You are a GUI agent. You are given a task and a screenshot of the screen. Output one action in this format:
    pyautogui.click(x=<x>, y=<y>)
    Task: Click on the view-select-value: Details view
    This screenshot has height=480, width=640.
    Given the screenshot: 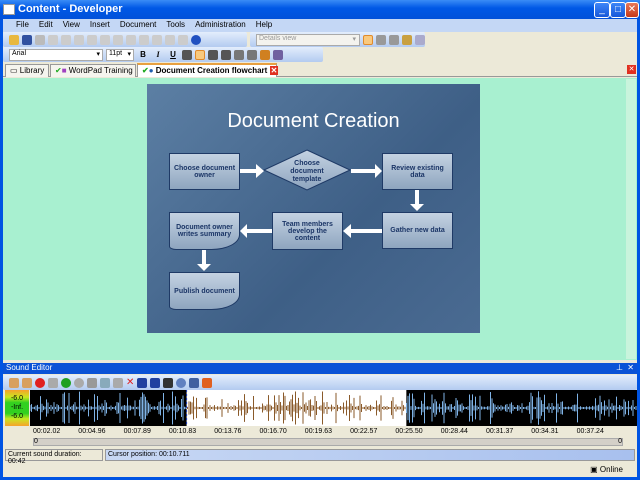 What is the action you would take?
    pyautogui.click(x=278, y=38)
    